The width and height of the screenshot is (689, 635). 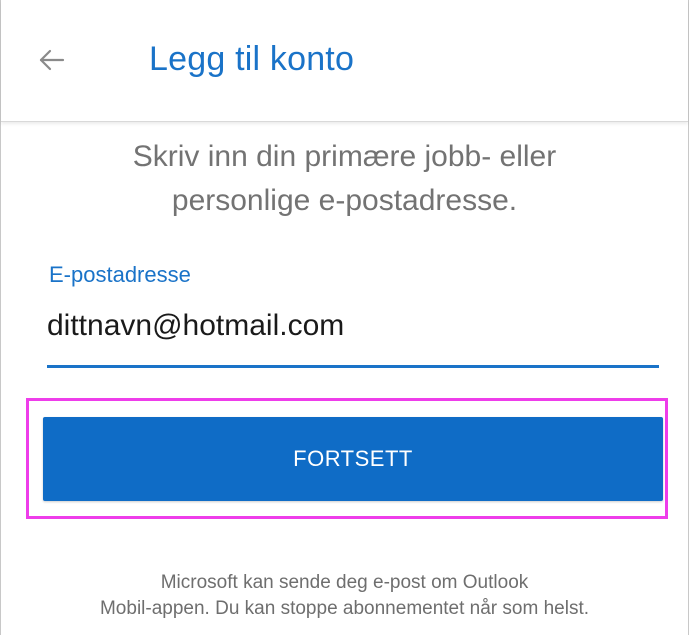 I want to click on instruction-line-1: Skriv inn din primære jobb- eller, so click(x=344, y=156).